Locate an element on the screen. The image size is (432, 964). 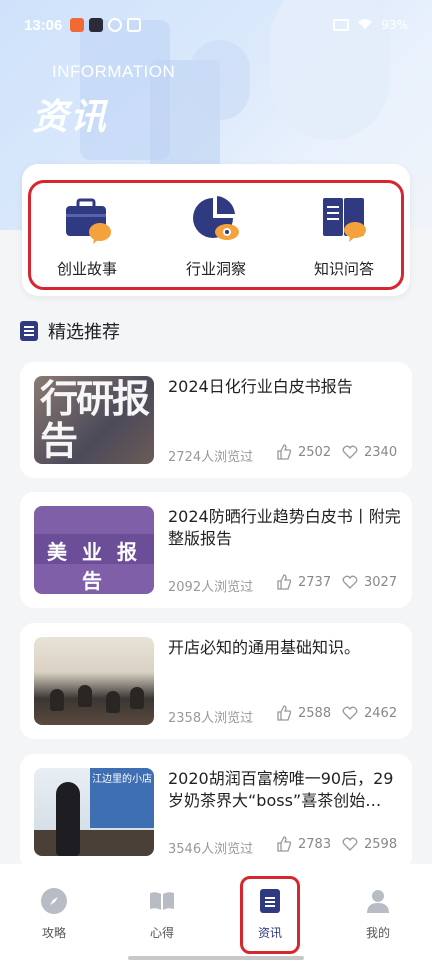
article-thumbnail: 行研报告 is located at coordinates (94, 420).